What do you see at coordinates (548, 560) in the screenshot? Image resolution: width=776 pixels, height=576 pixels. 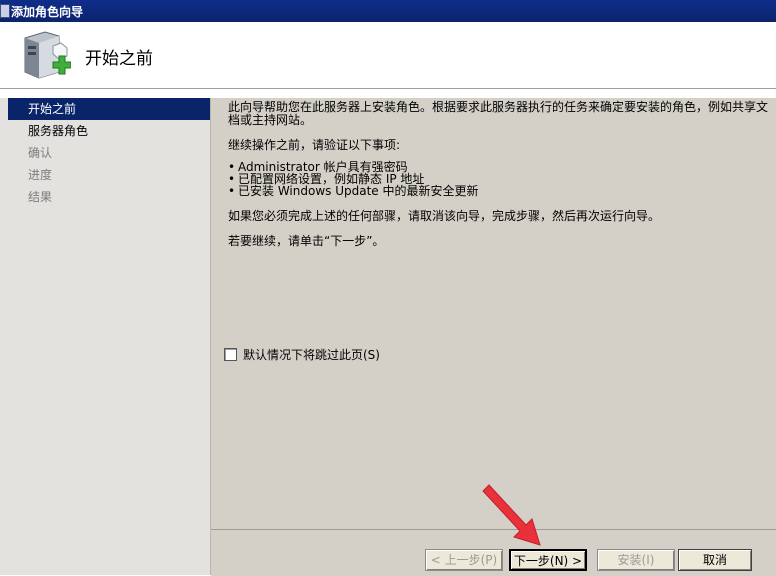 I see `next-button: 下一步(N) >` at bounding box center [548, 560].